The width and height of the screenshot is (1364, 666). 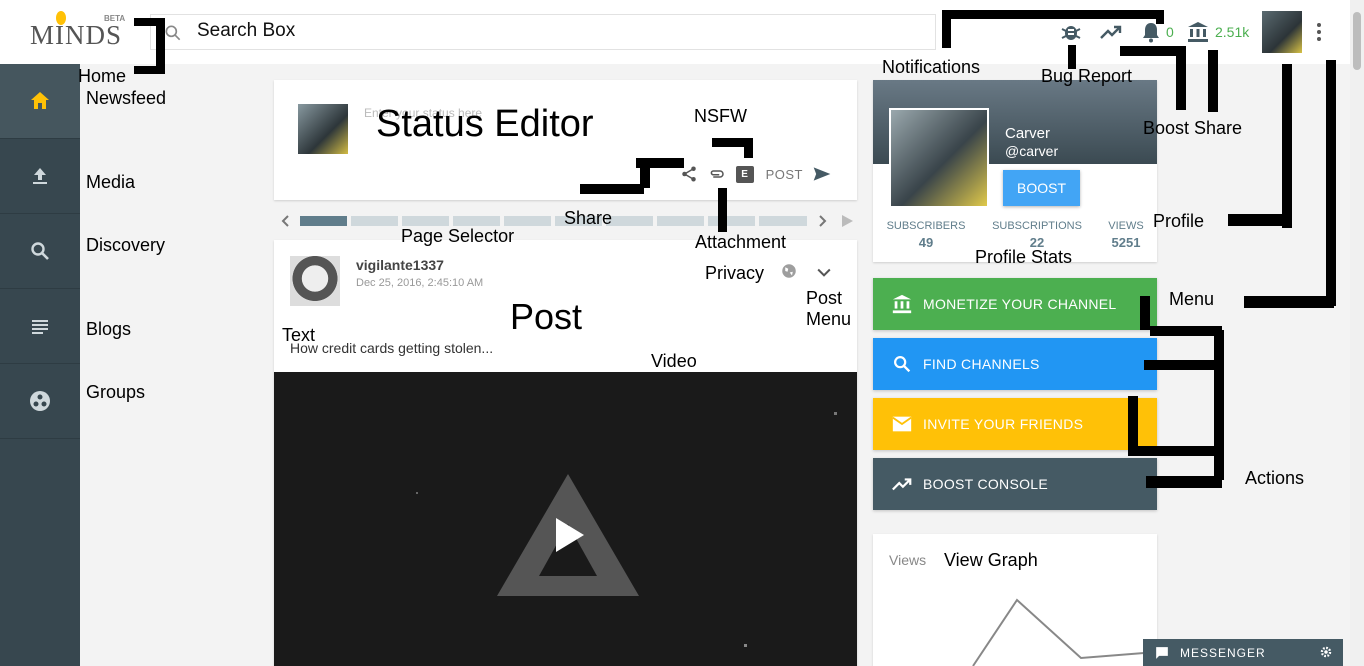 What do you see at coordinates (78, 30) in the screenshot?
I see `minds-logo: MINDS BETA` at bounding box center [78, 30].